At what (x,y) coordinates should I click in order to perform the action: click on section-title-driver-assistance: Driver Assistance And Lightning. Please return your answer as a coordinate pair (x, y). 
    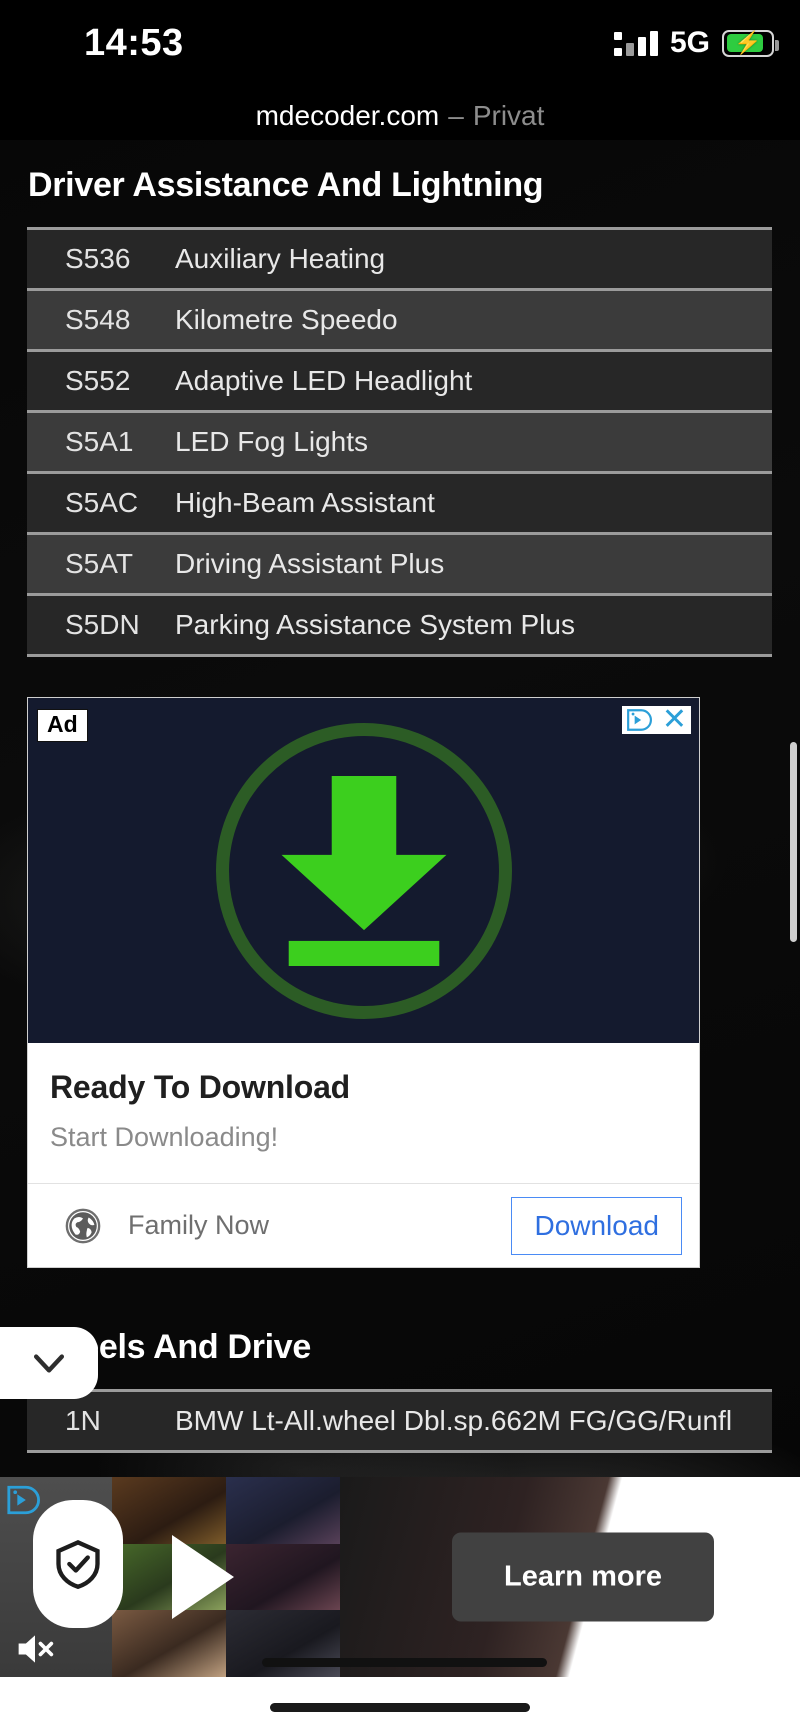
    Looking at the image, I should click on (286, 185).